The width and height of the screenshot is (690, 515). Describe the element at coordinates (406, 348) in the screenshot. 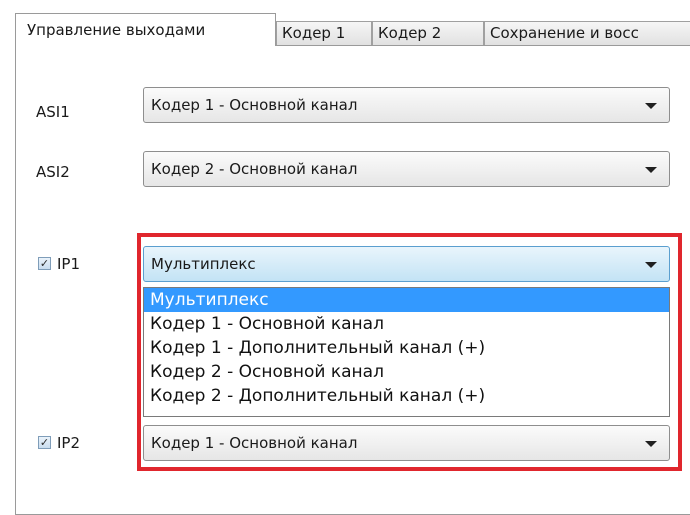

I see `dropdown-option: Кодер 1 - Дополнительный канал (+)` at that location.